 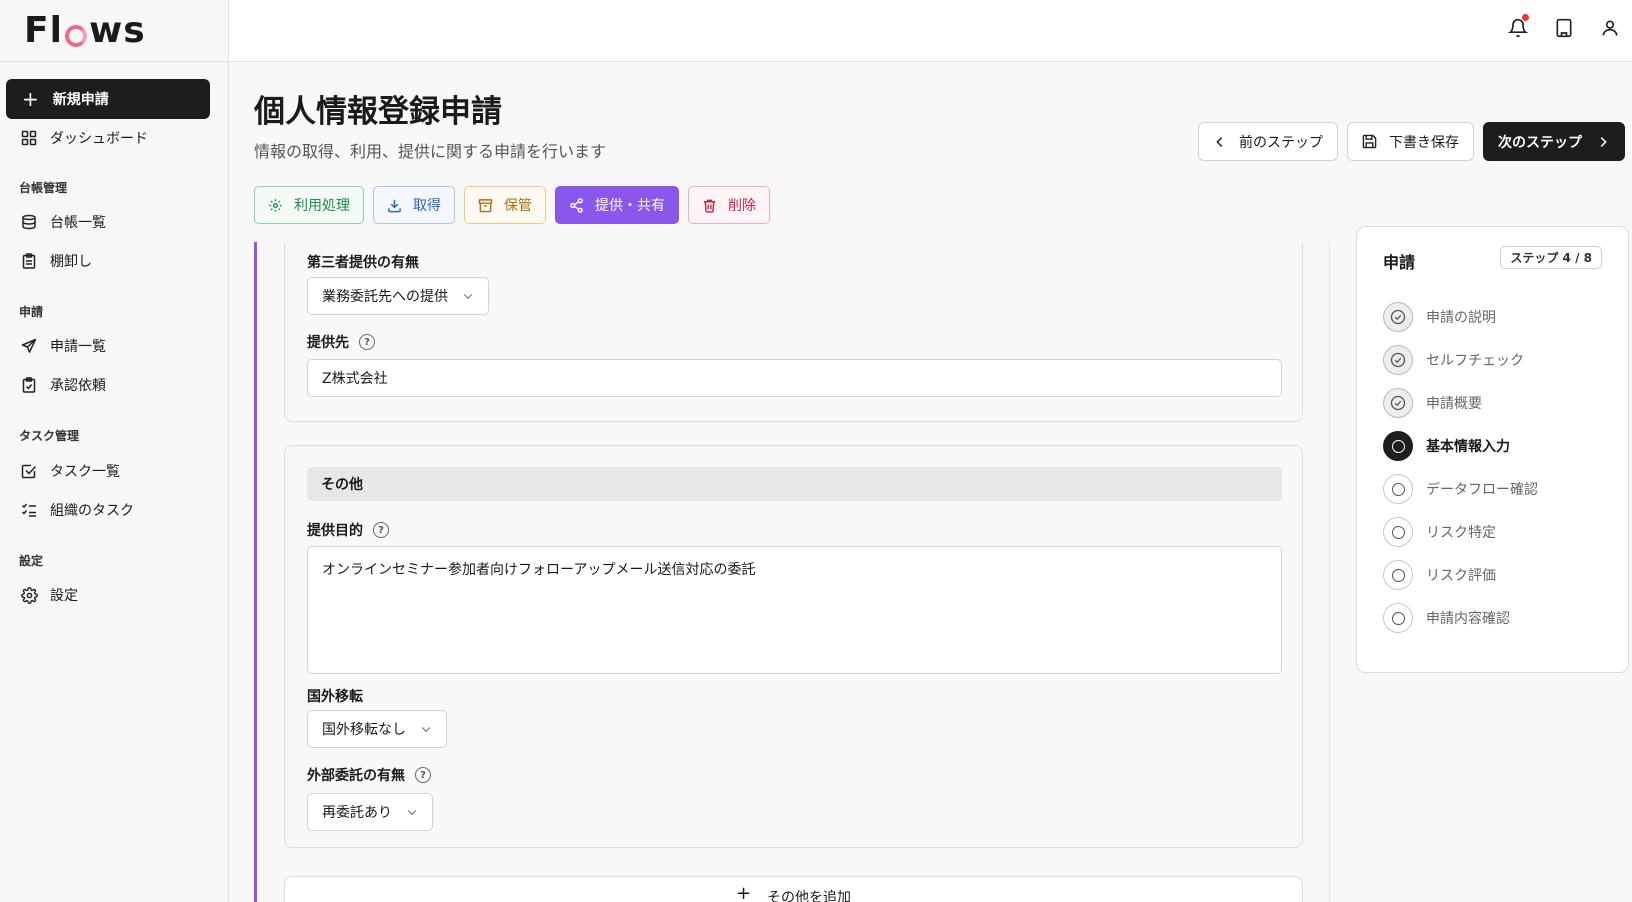 What do you see at coordinates (341, 342) in the screenshot?
I see `recipient-label-row: 提供先 ?` at bounding box center [341, 342].